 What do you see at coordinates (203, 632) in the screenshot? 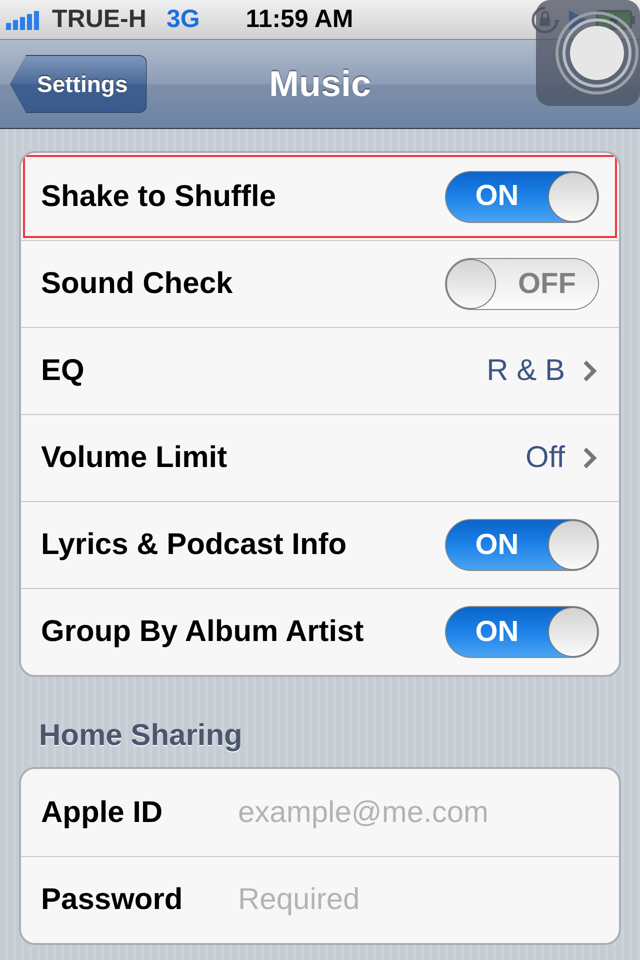
I see `setting-label: Group By Album Artist` at bounding box center [203, 632].